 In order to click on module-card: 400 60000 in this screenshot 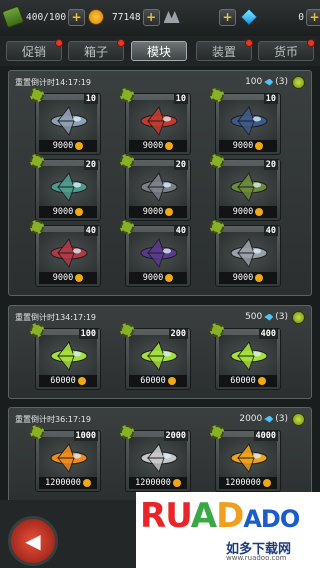, I will do `click(245, 356)`.